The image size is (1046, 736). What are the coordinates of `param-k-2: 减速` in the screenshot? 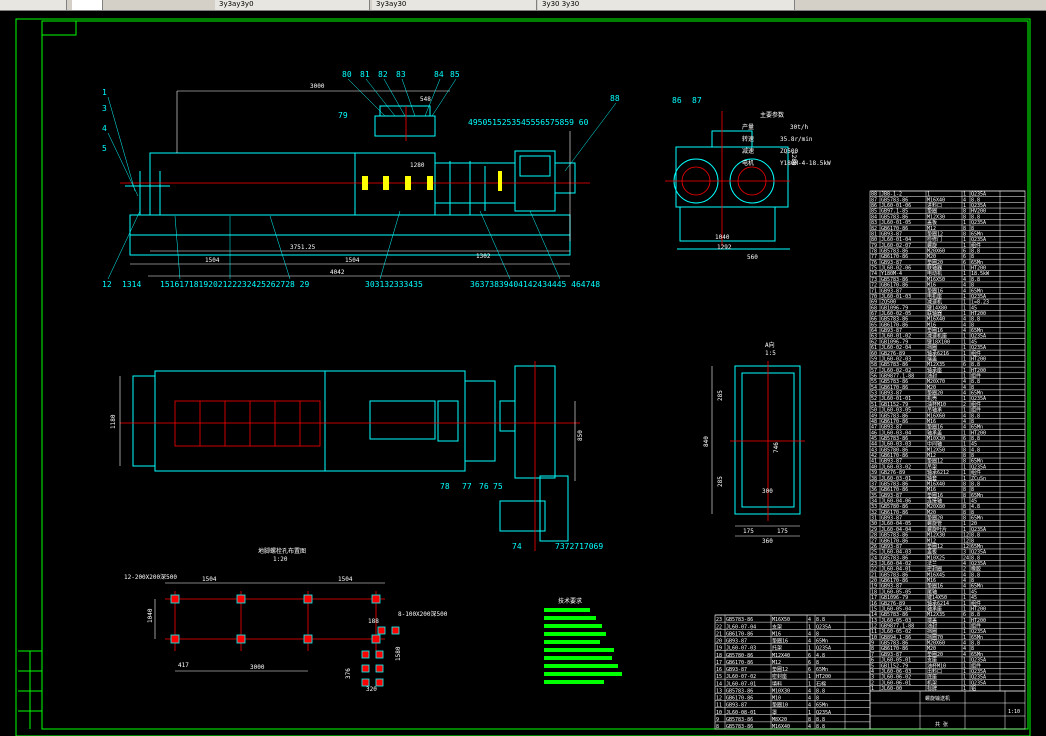 It's located at (748, 151).